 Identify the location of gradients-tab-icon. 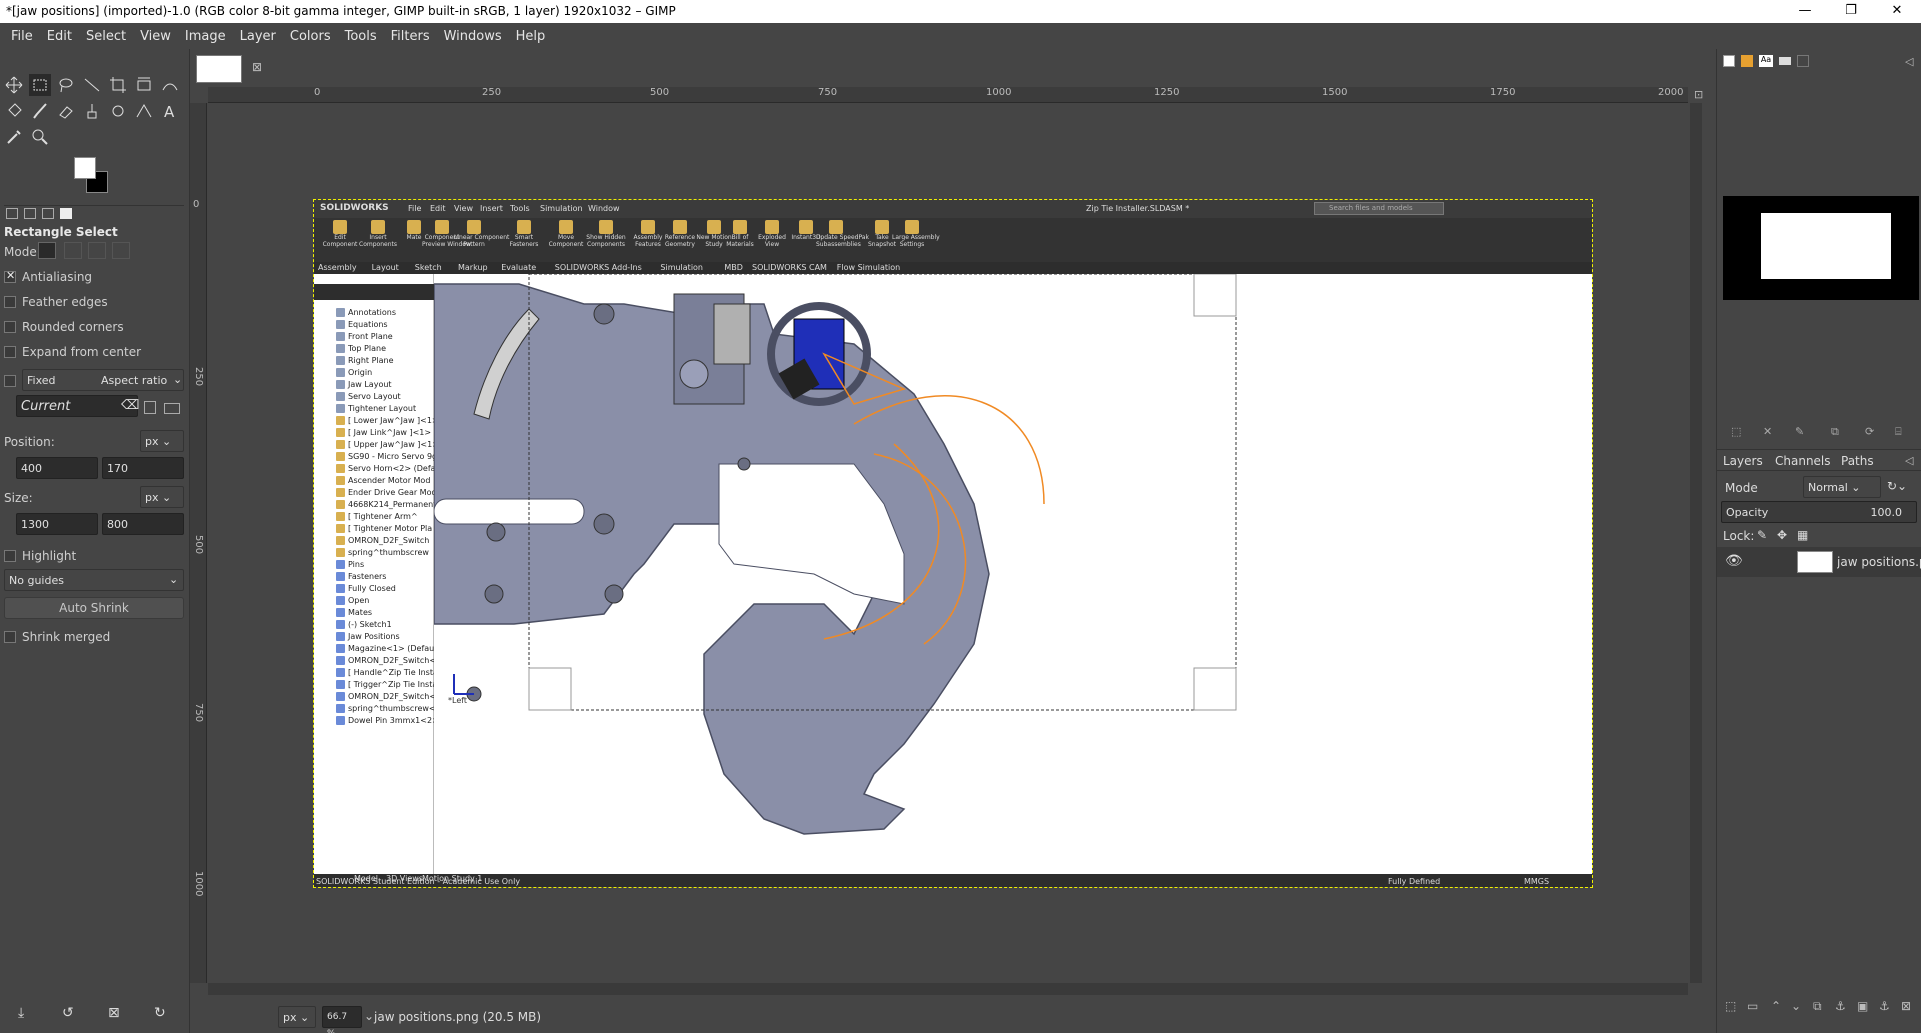
(1785, 61).